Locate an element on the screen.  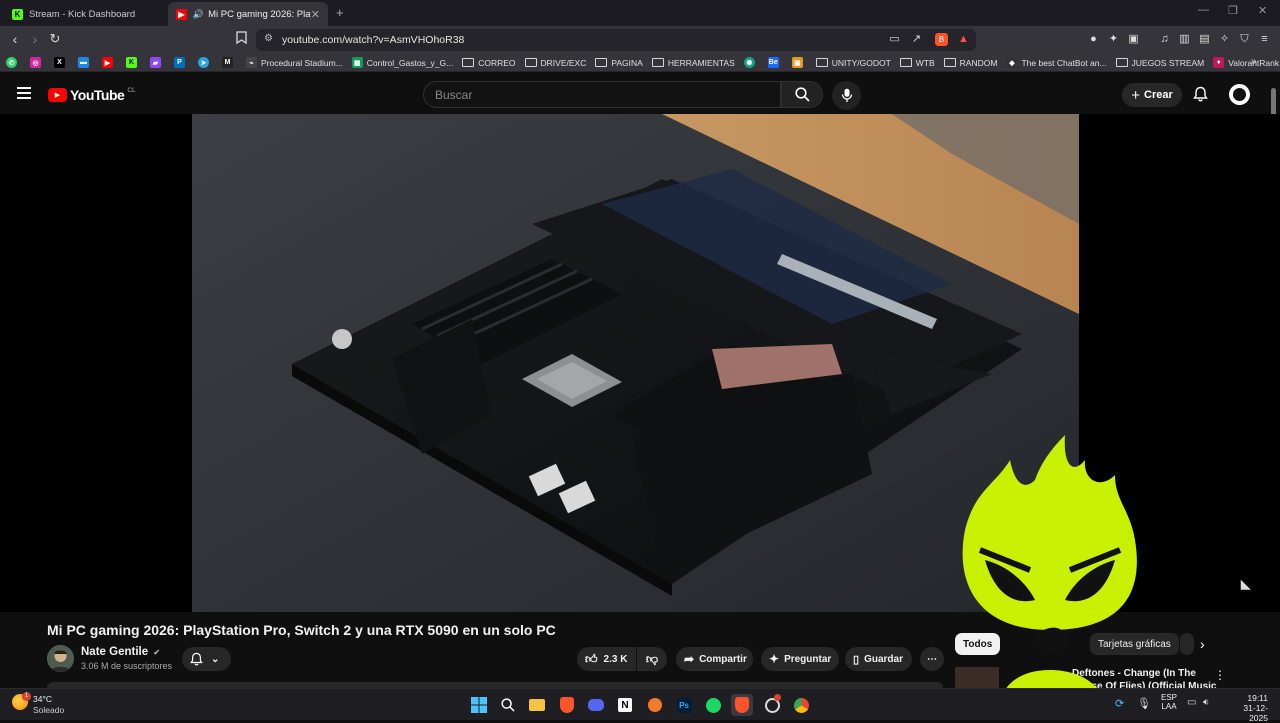
bookmark-unity-godot: UNITY/GODOT is located at coordinates (853, 63).